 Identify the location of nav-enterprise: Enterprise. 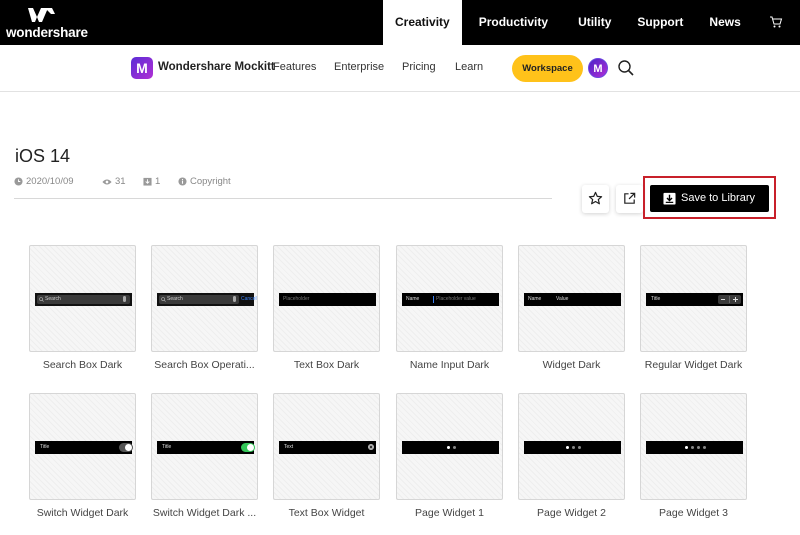
(359, 67).